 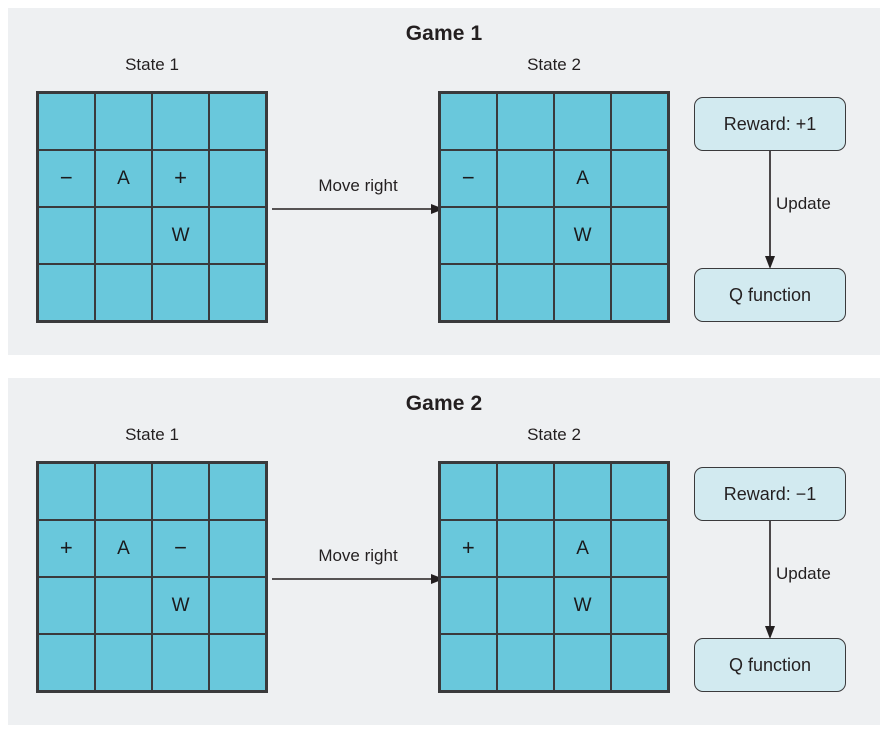 What do you see at coordinates (770, 494) in the screenshot?
I see `reward-box: Reward: −1` at bounding box center [770, 494].